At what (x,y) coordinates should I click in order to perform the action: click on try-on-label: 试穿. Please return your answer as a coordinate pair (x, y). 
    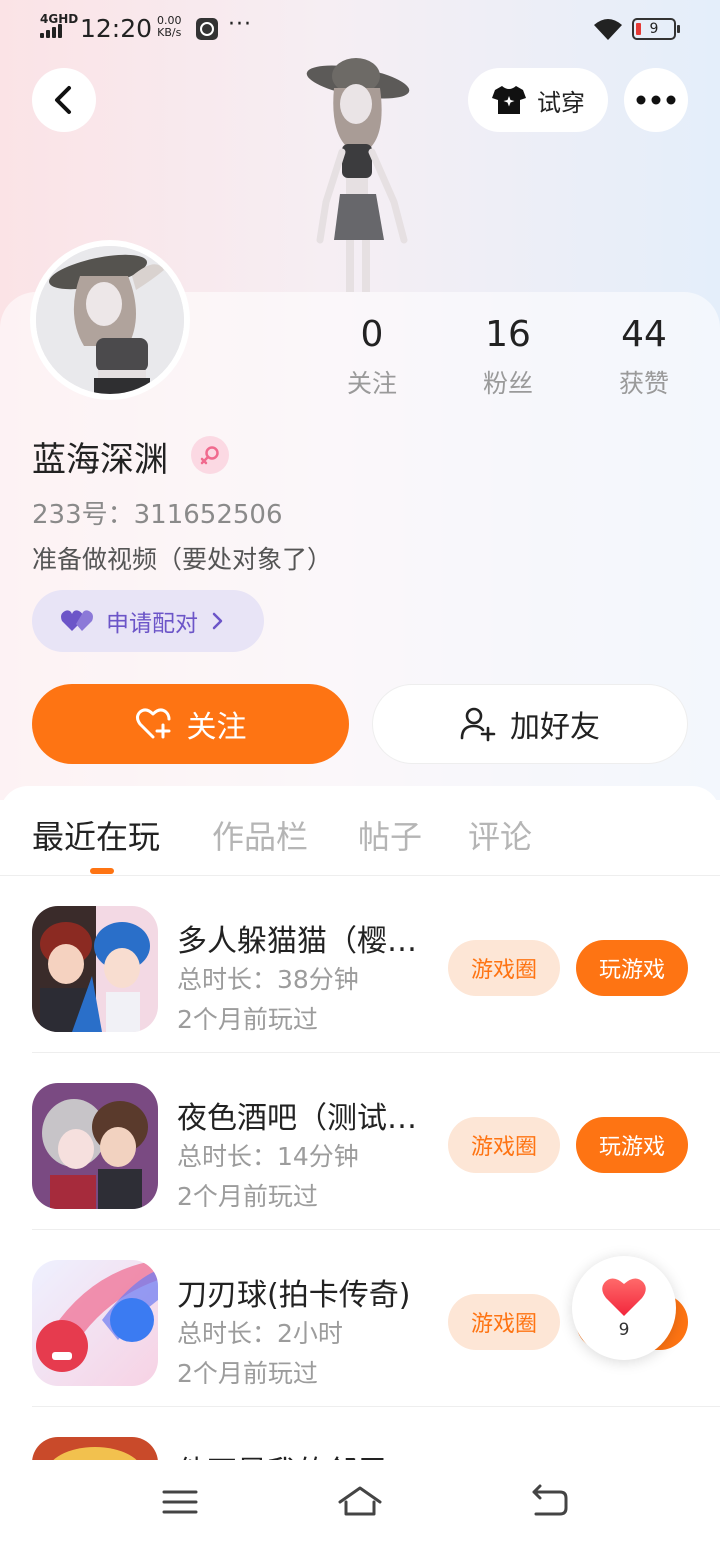
    Looking at the image, I should click on (561, 102).